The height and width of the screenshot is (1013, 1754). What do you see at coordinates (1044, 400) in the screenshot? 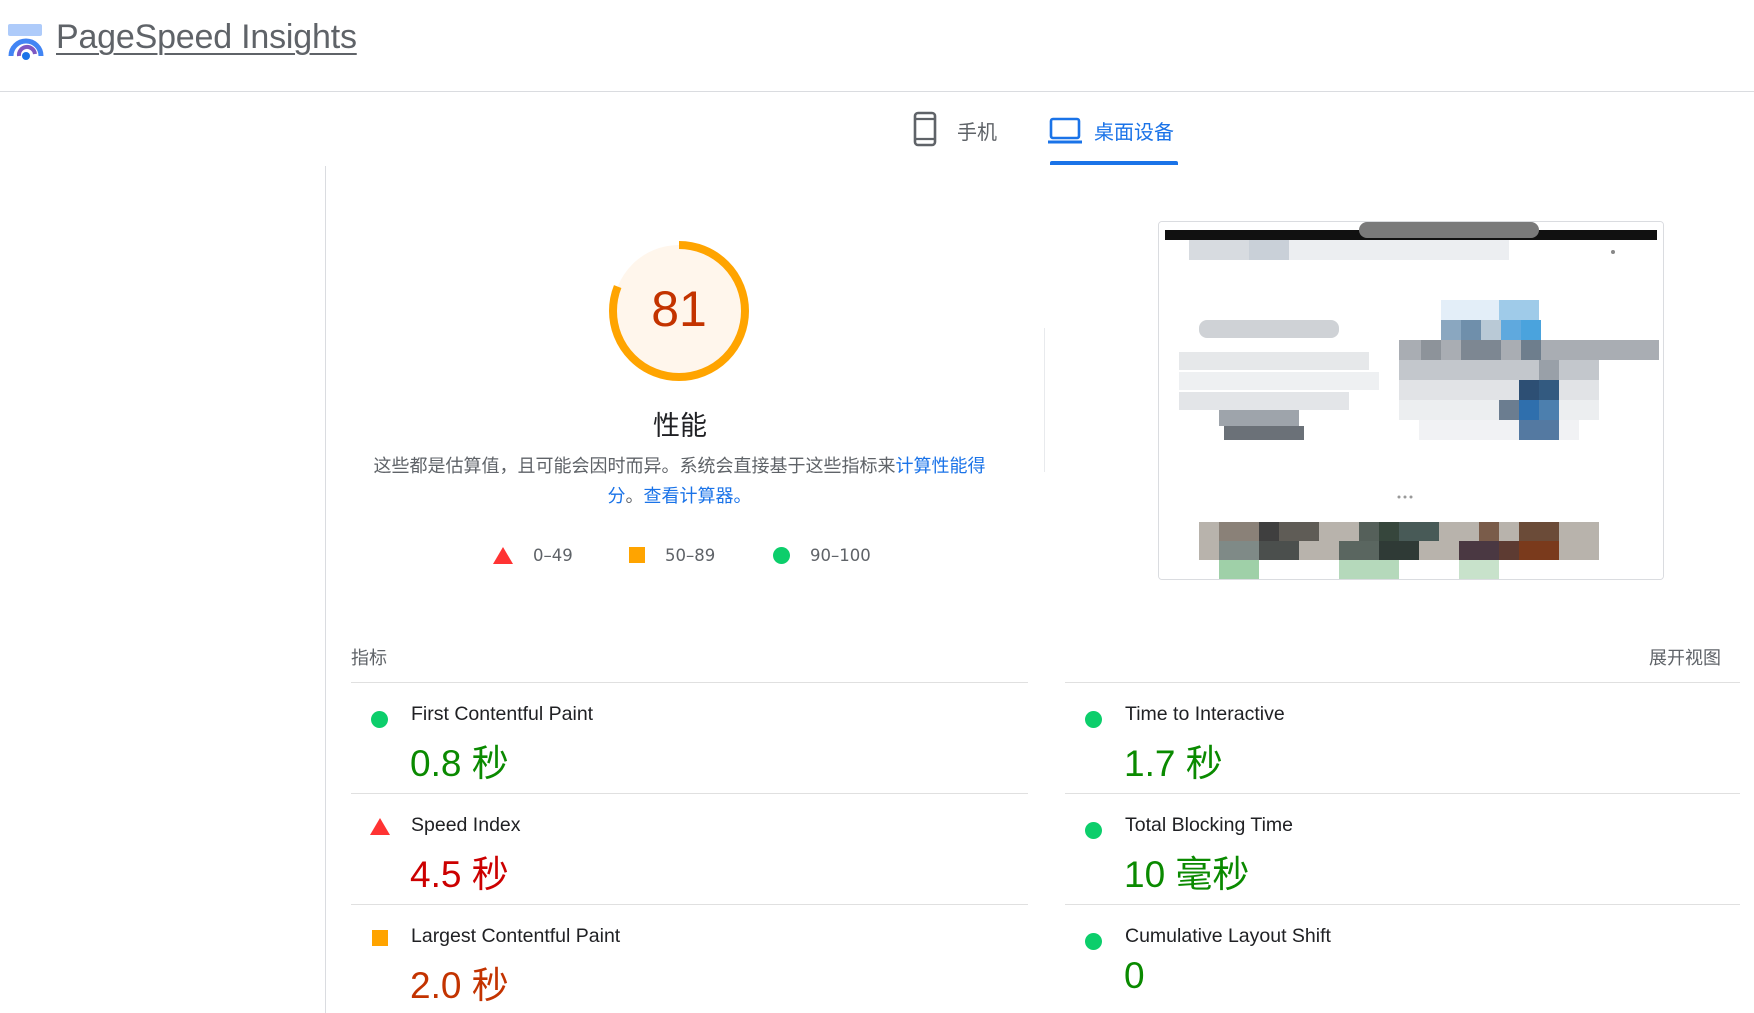
I see `summary-divider` at bounding box center [1044, 400].